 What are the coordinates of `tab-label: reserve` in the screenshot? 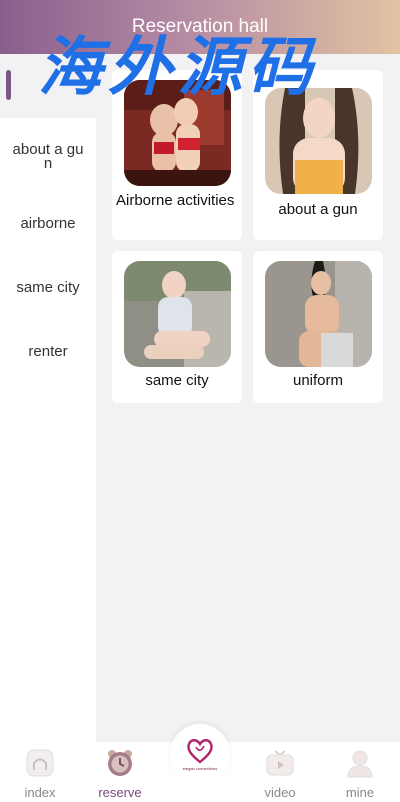 It's located at (120, 792).